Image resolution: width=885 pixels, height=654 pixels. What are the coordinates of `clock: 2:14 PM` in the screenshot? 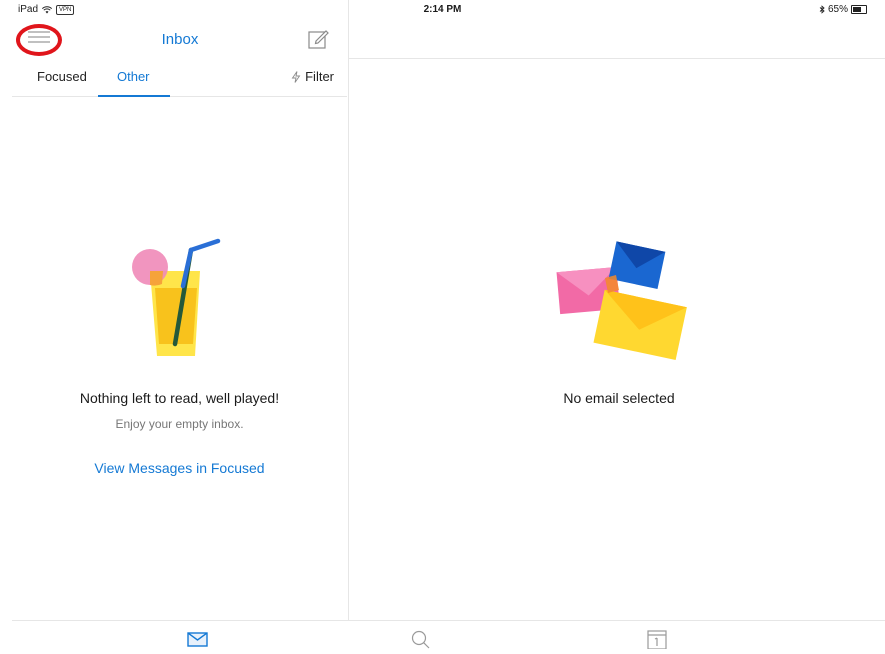 It's located at (442, 9).